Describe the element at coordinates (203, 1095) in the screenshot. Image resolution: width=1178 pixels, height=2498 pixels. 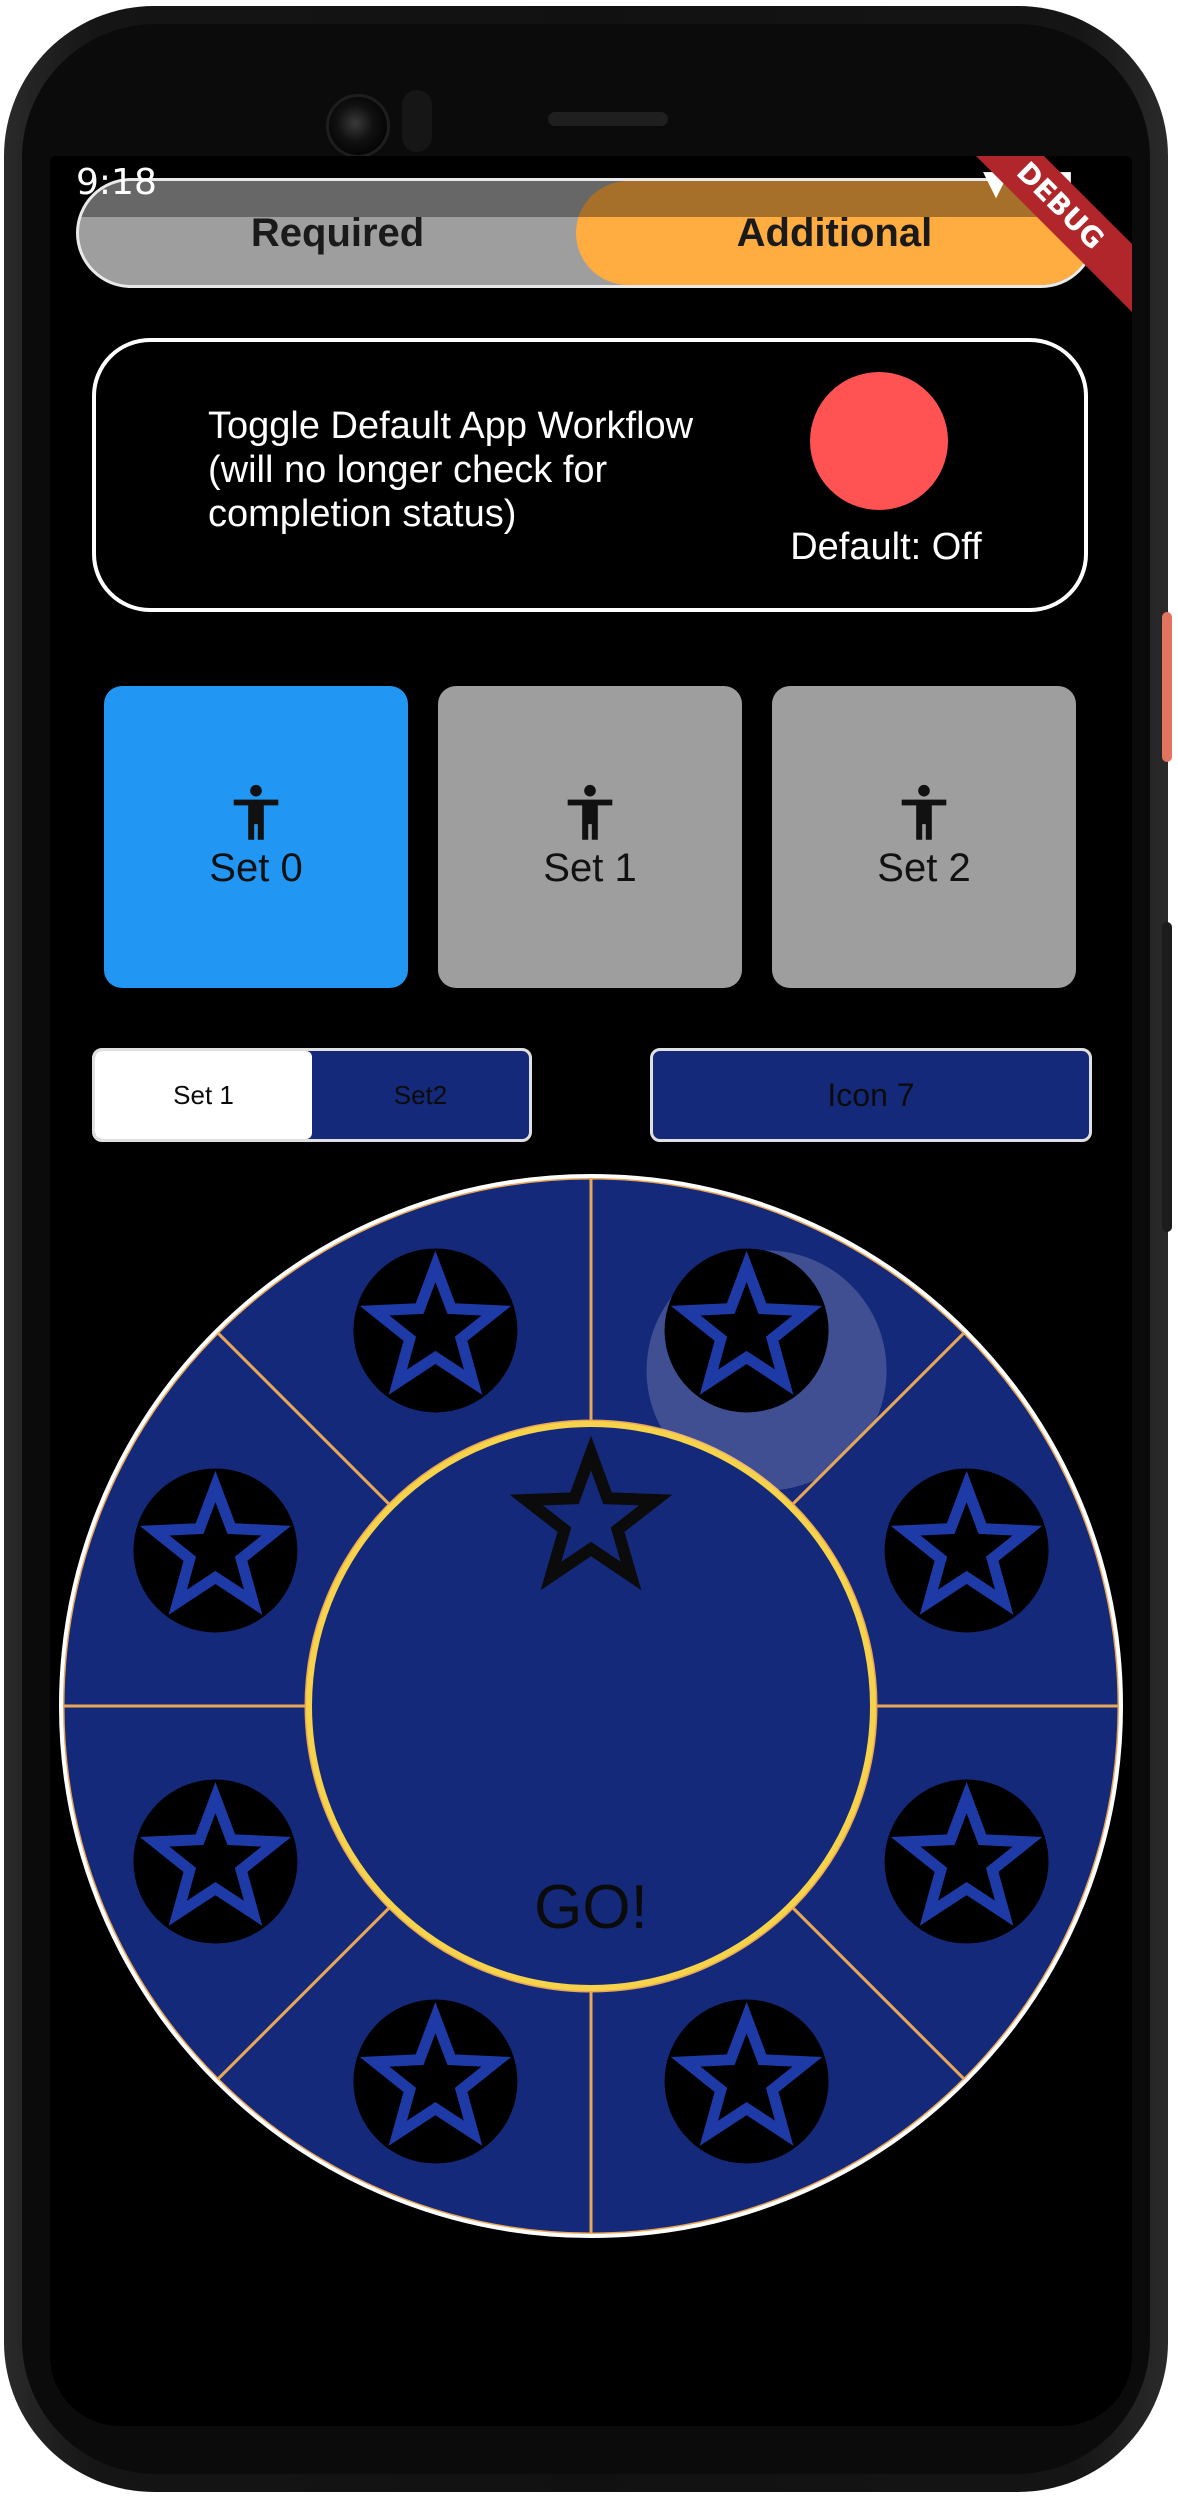
I see `toggle-set-1: Set 1` at that location.